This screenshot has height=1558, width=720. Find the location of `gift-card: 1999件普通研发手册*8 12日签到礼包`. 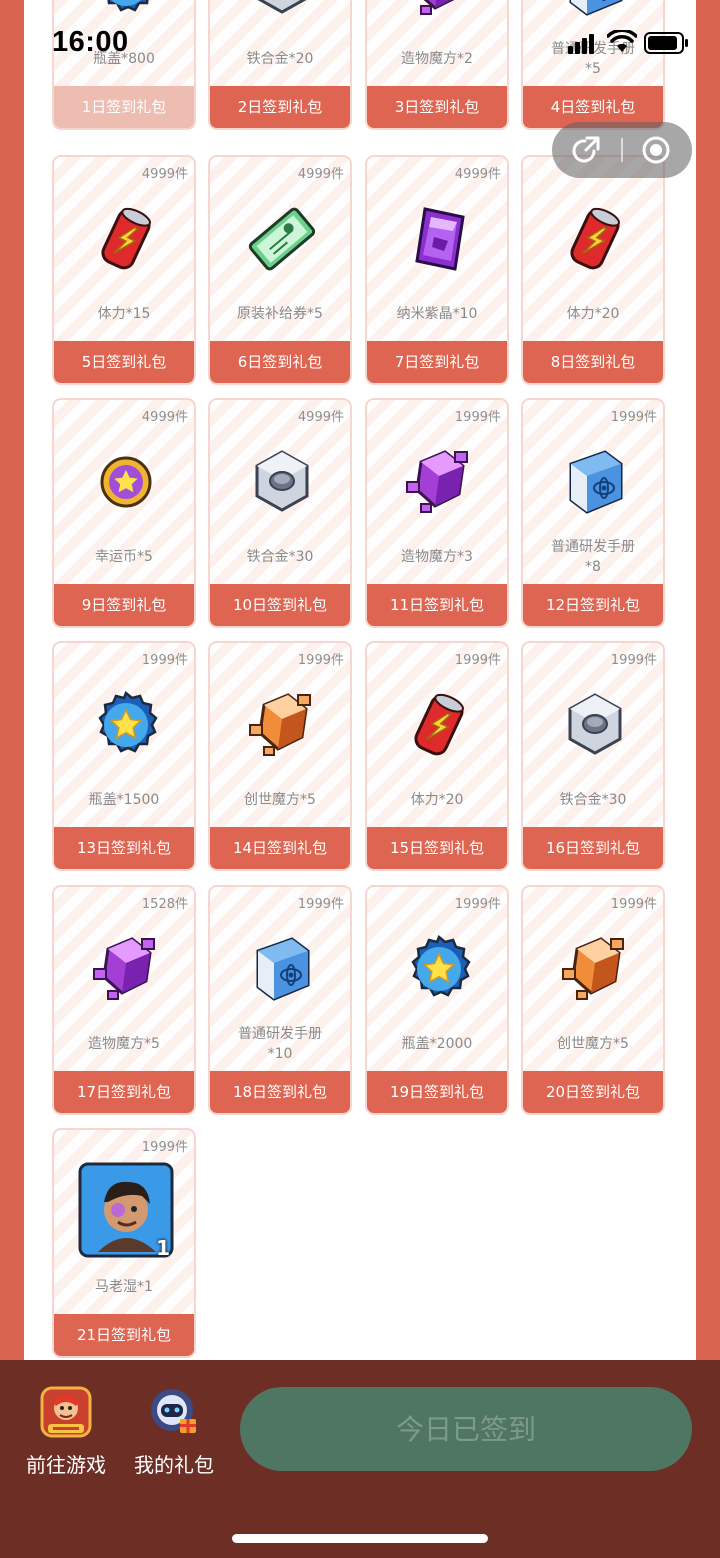

gift-card: 1999件普通研发手册*8 12日签到礼包 is located at coordinates (593, 513).